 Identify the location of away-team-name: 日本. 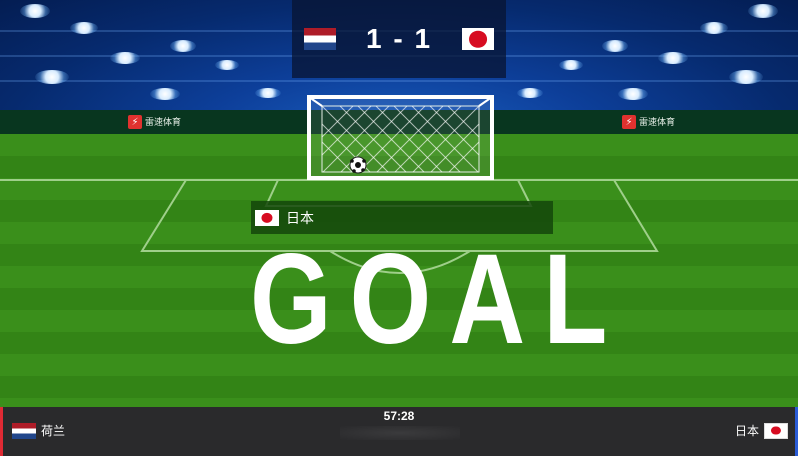
(746, 431).